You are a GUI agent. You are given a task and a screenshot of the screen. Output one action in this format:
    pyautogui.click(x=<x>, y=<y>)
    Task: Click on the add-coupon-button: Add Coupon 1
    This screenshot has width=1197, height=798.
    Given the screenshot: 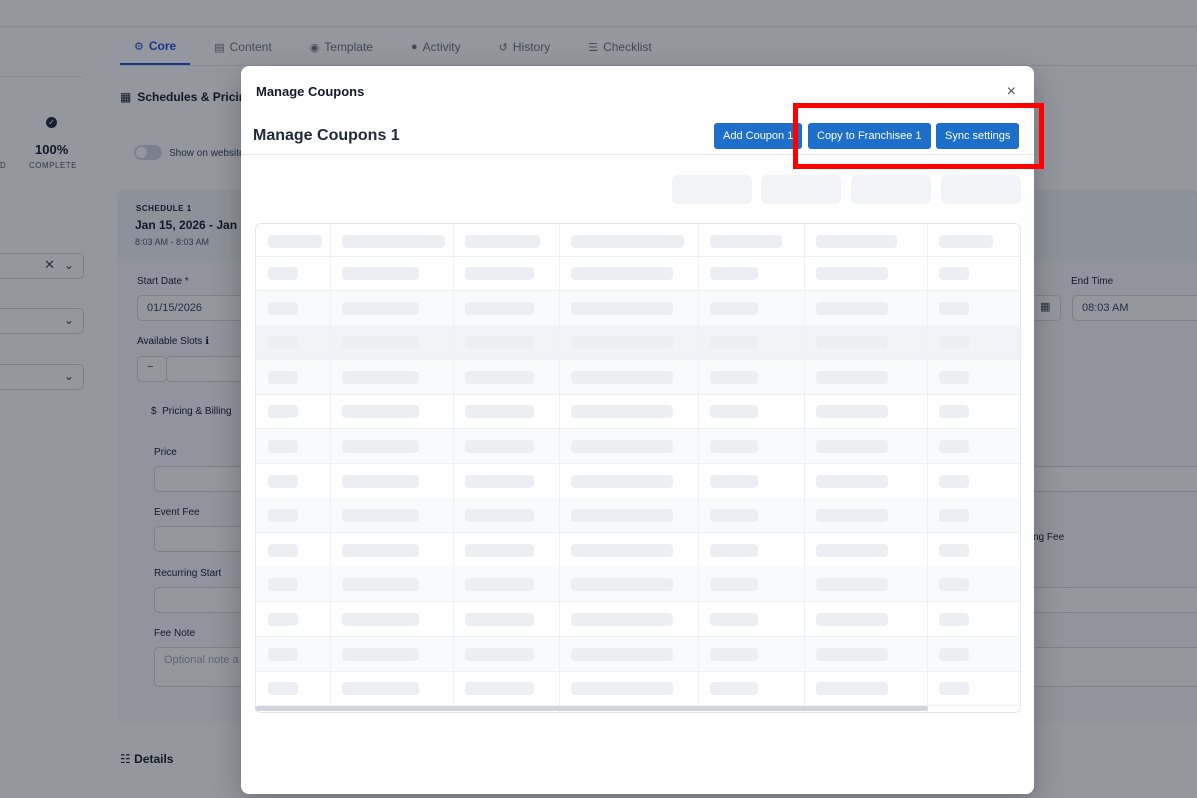 What is the action you would take?
    pyautogui.click(x=758, y=136)
    